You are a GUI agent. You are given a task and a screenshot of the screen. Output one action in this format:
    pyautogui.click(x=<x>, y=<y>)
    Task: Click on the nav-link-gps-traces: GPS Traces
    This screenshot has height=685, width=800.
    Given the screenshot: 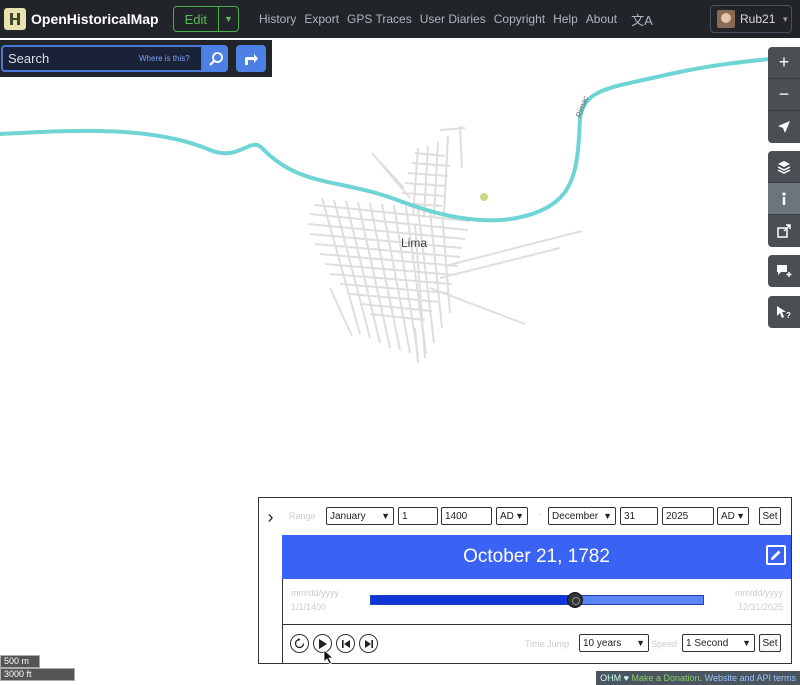 What is the action you would take?
    pyautogui.click(x=379, y=19)
    